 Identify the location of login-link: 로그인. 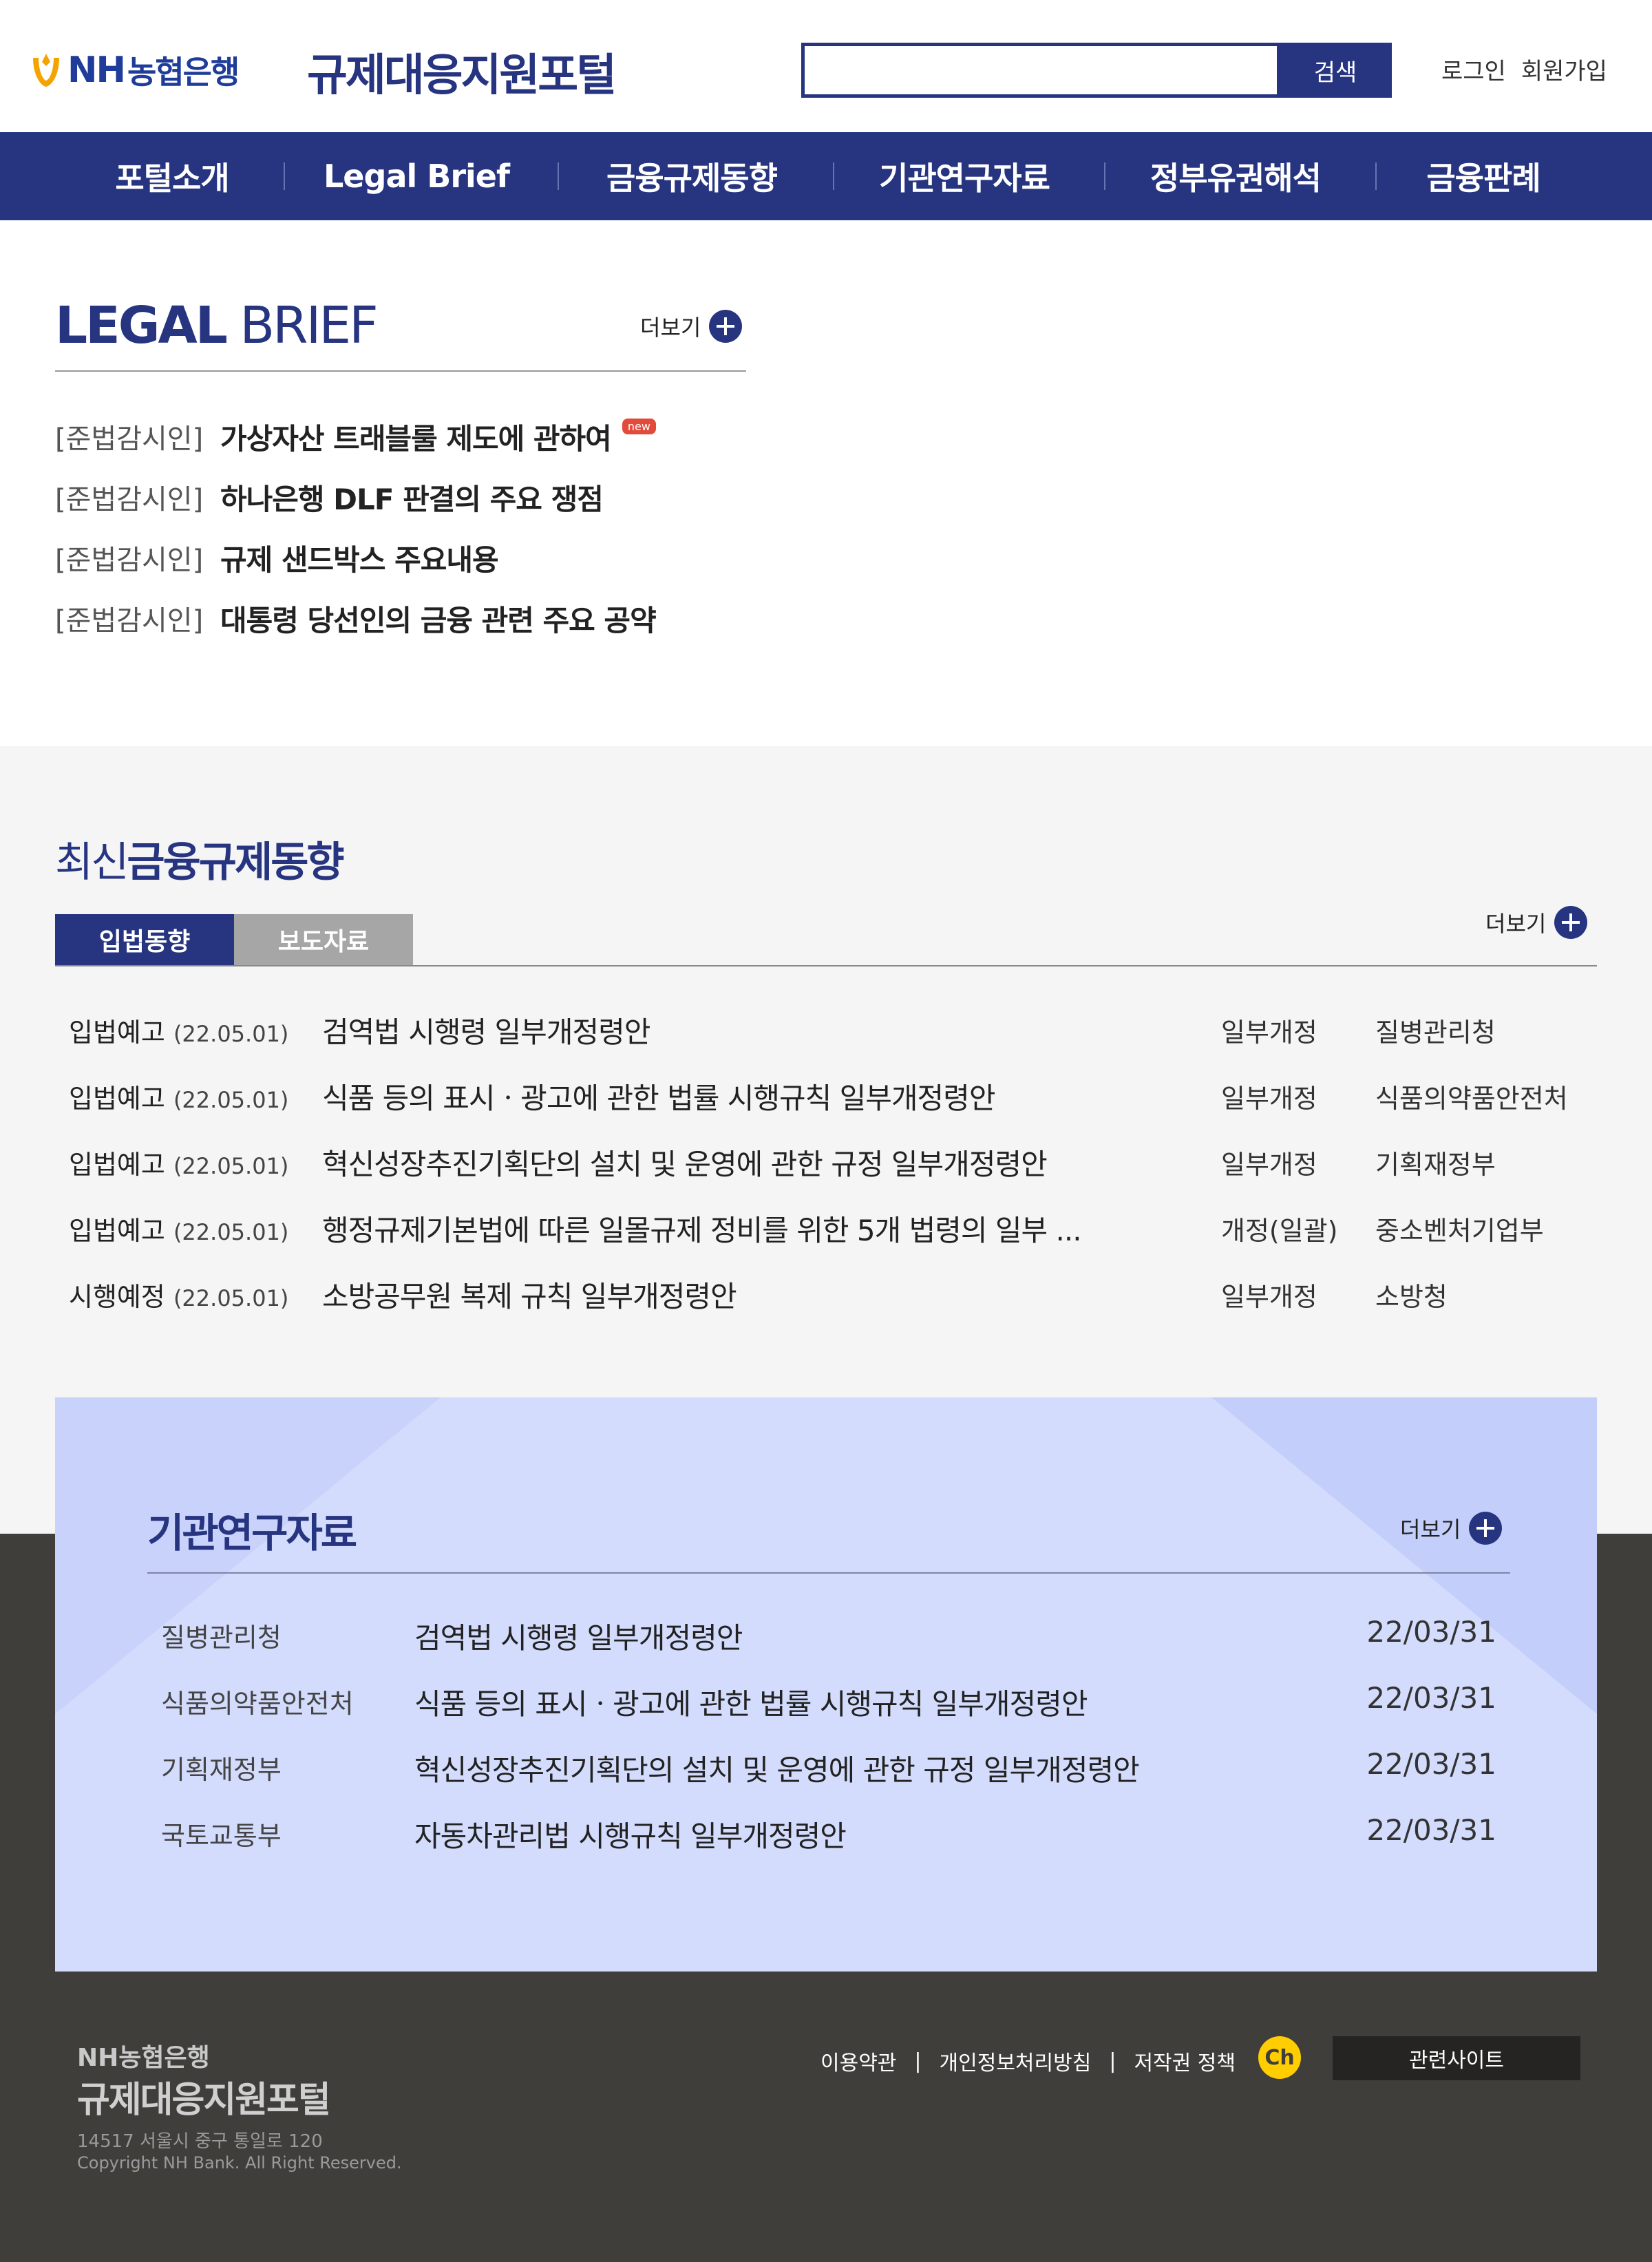
(1473, 69).